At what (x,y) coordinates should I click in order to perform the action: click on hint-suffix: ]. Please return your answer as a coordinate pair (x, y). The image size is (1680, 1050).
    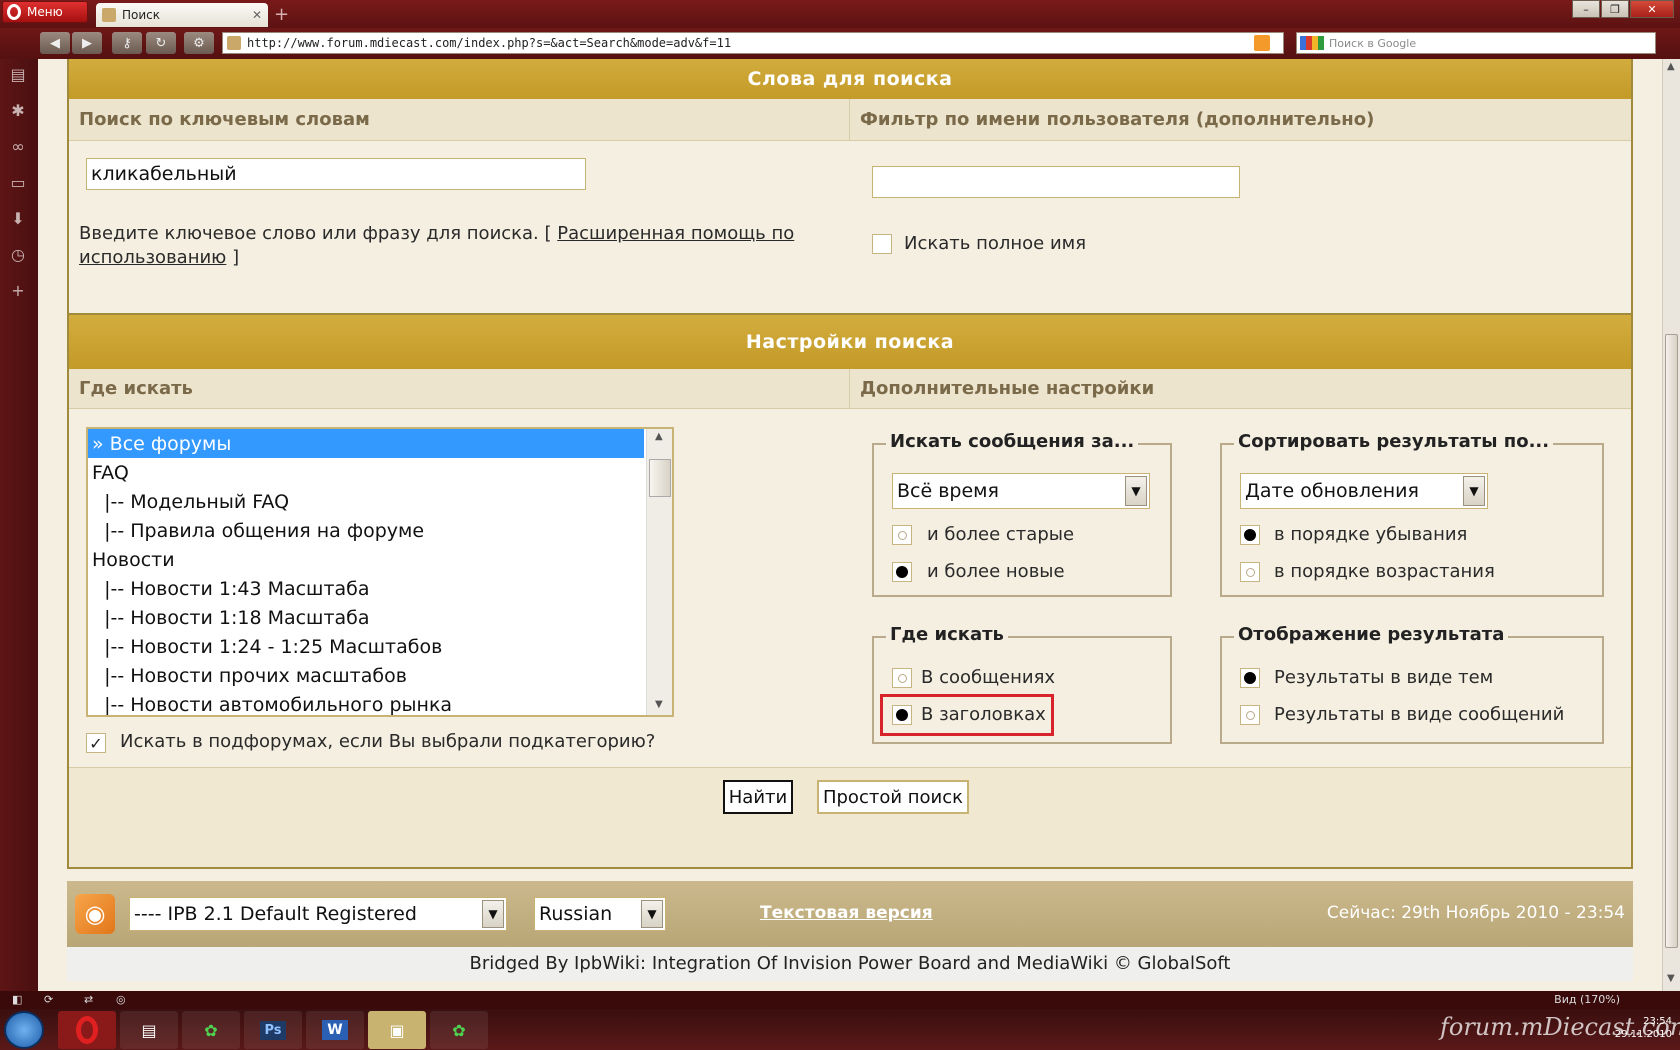
    Looking at the image, I should click on (236, 257).